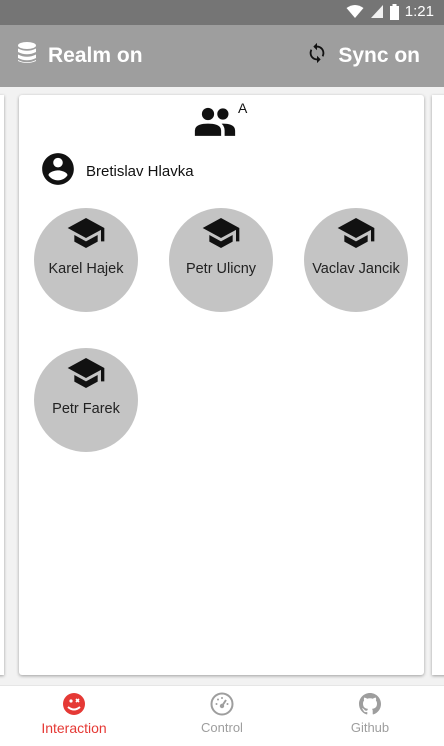 The image size is (444, 746). What do you see at coordinates (222, 56) in the screenshot?
I see `app-bar: Realm on Sync on` at bounding box center [222, 56].